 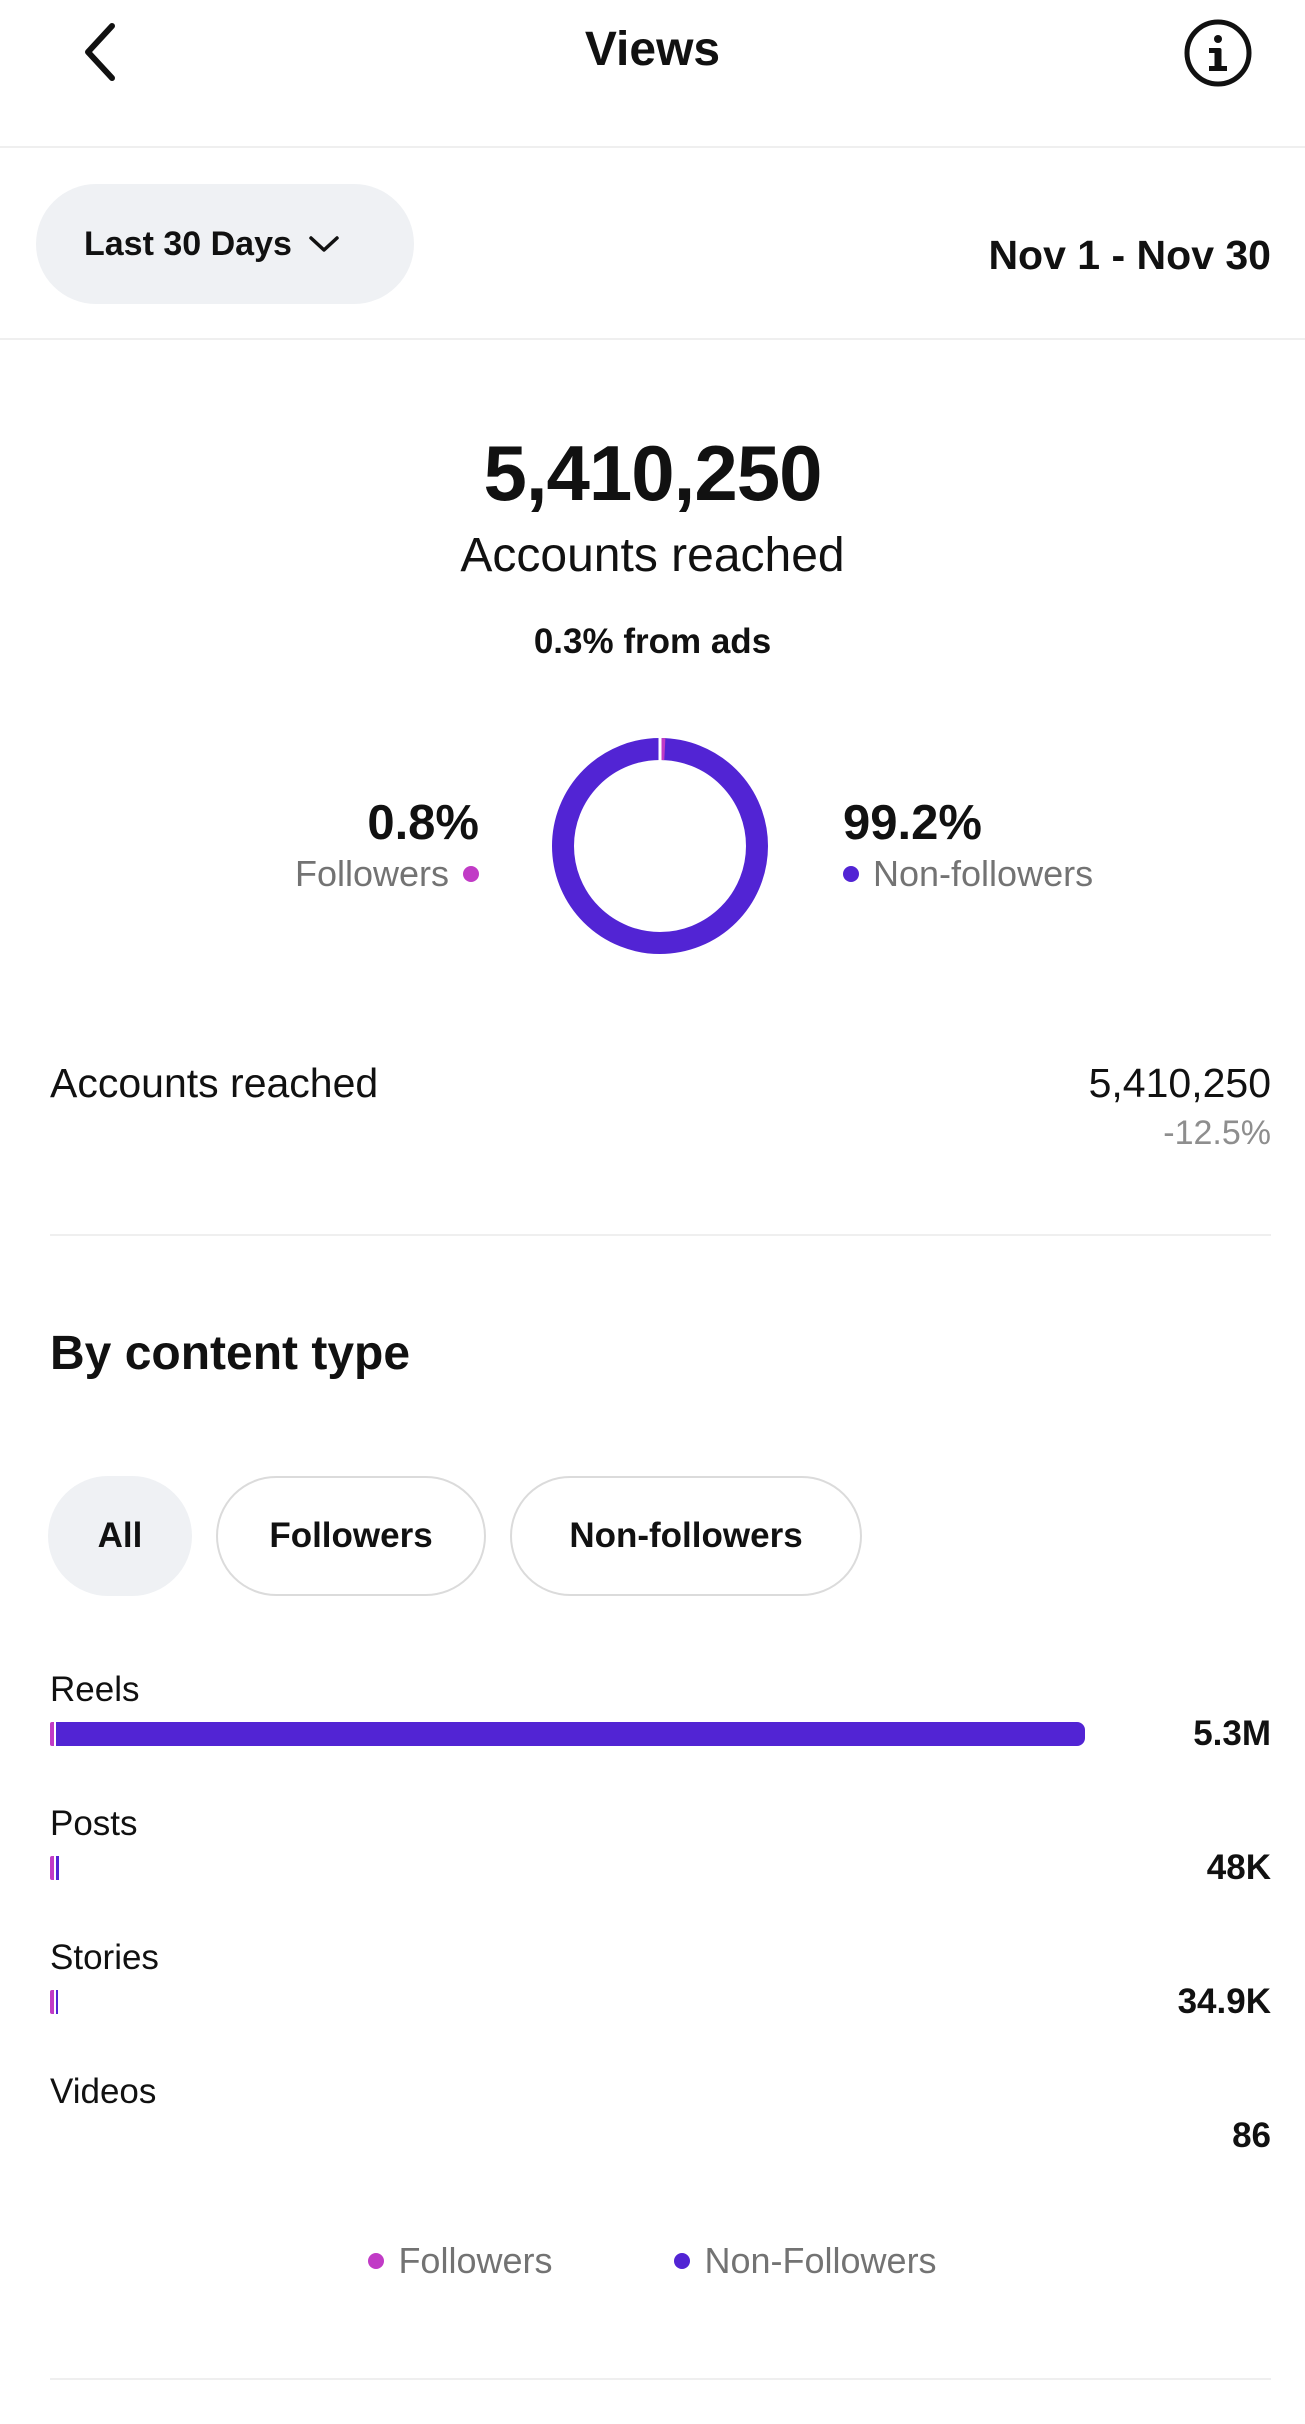 I want to click on accounts-reached-label: Accounts reached, so click(x=214, y=1083).